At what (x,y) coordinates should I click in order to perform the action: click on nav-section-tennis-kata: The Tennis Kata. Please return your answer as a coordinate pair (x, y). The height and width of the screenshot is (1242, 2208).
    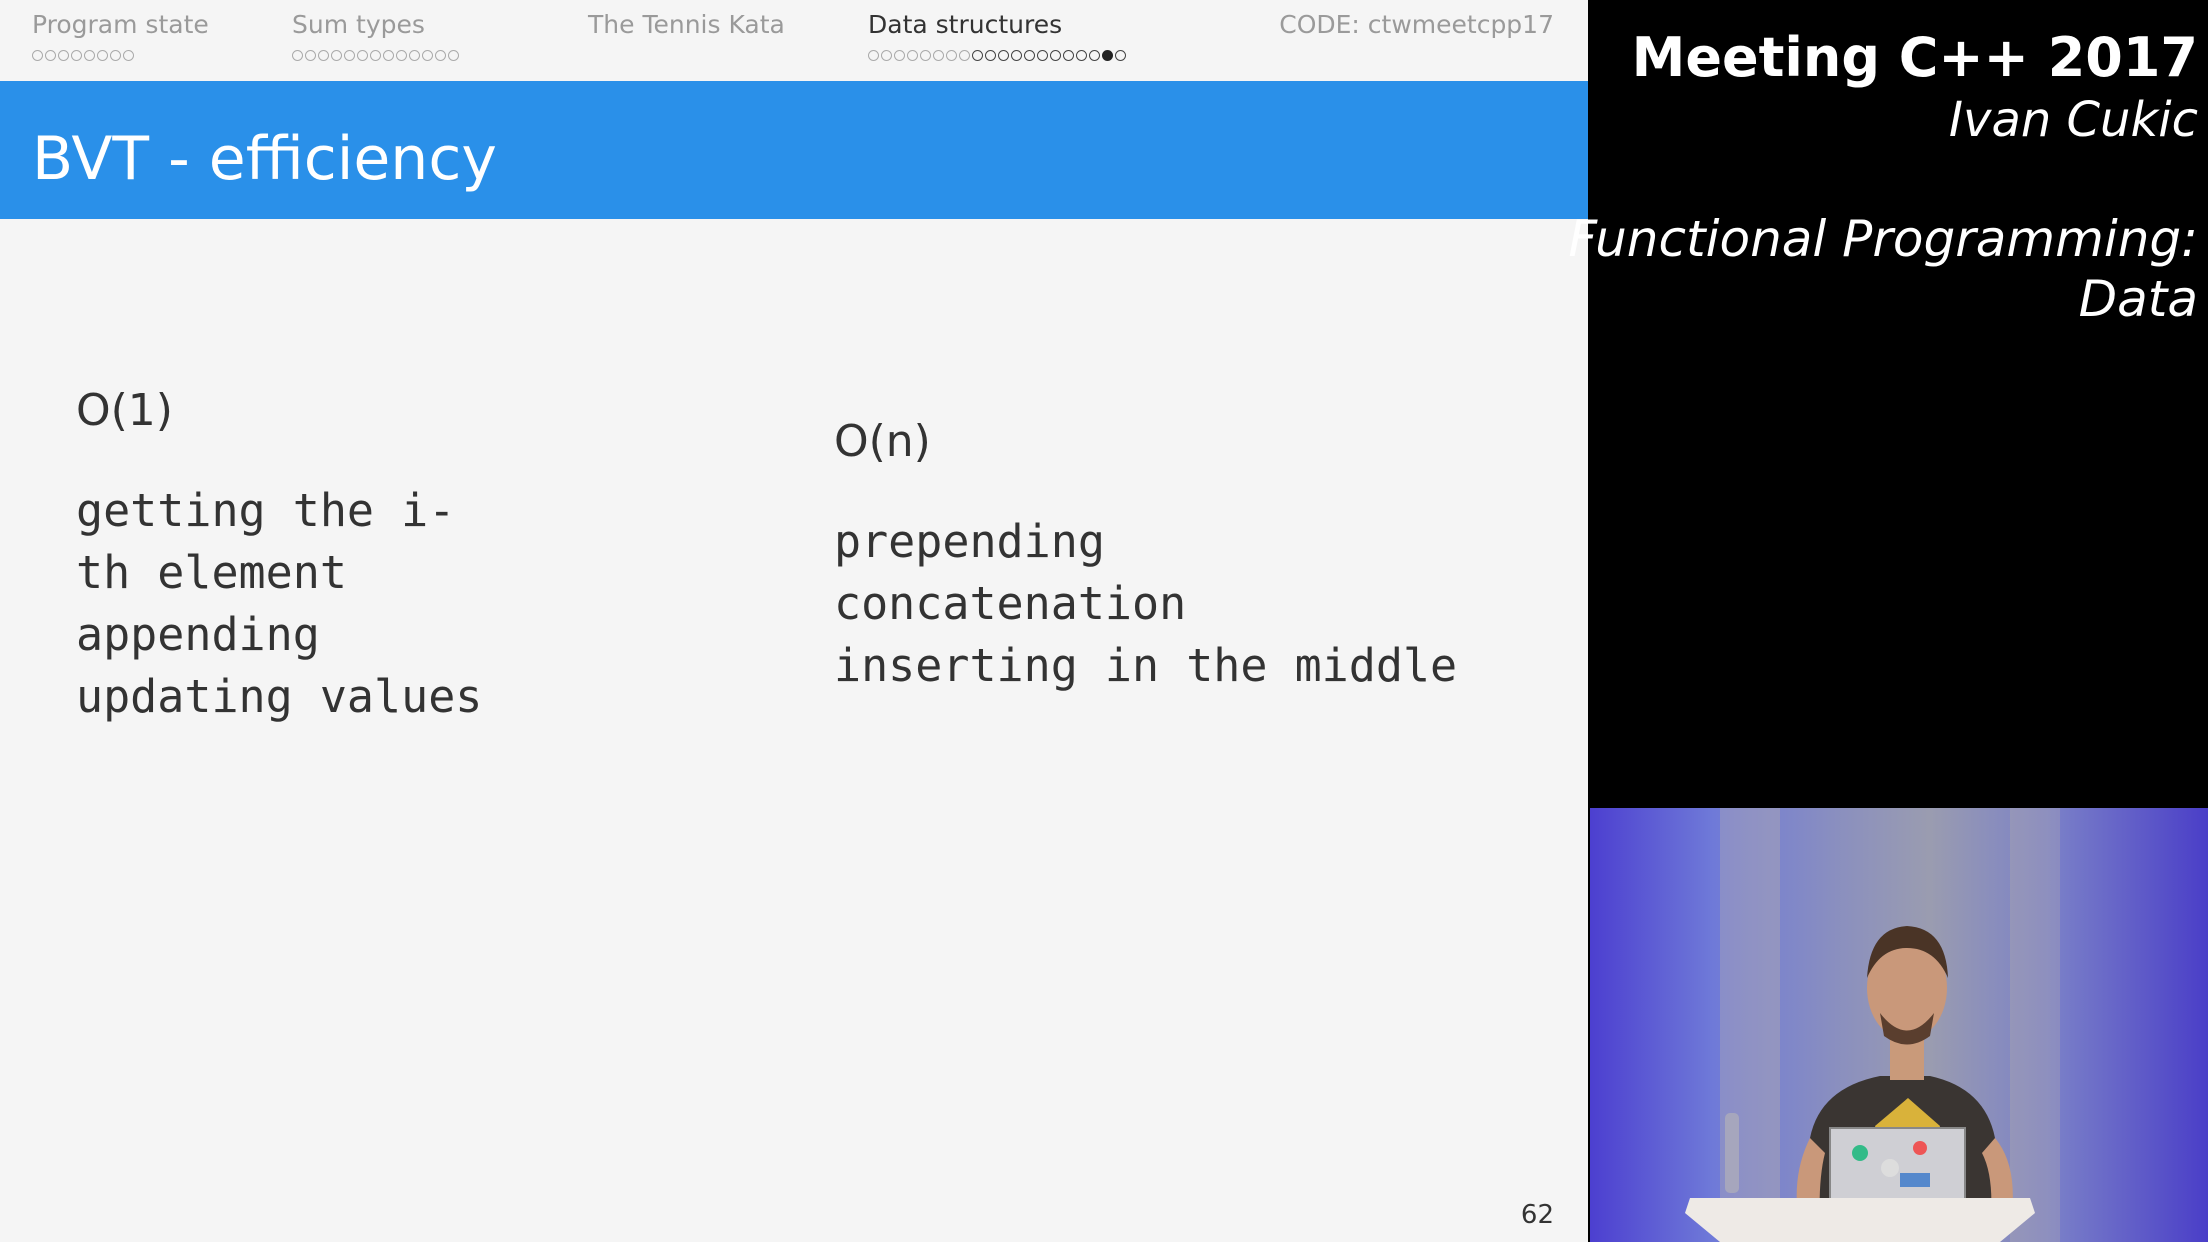
    Looking at the image, I should click on (686, 38).